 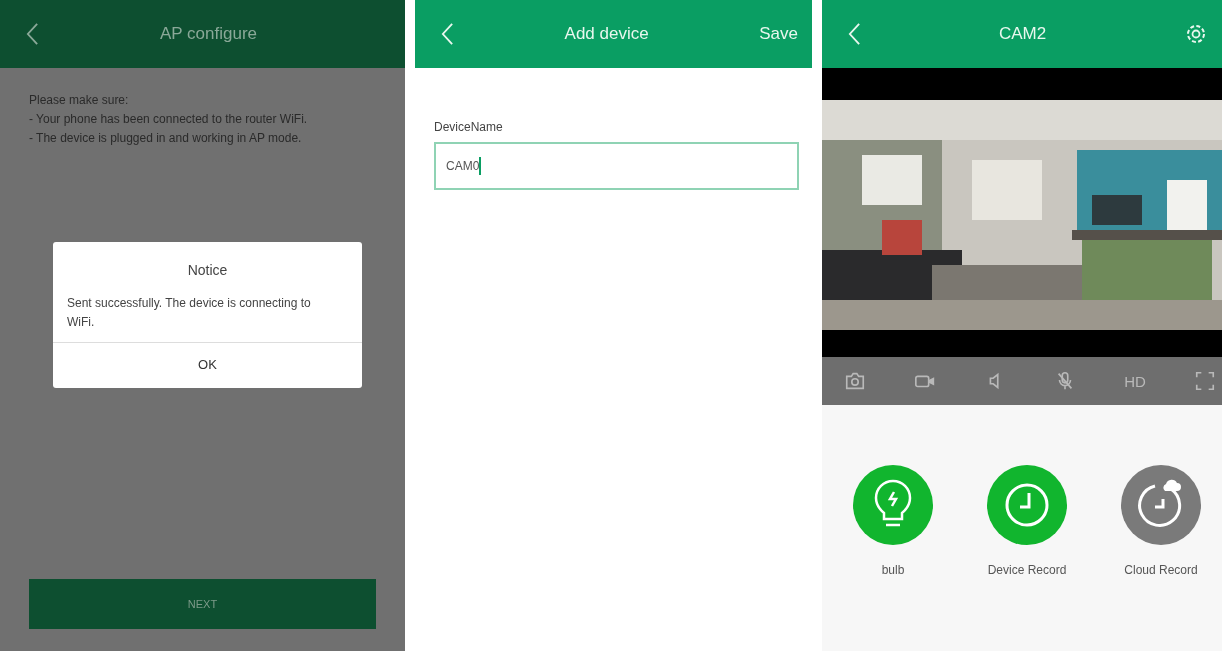 I want to click on settings-icon, so click(x=1196, y=34).